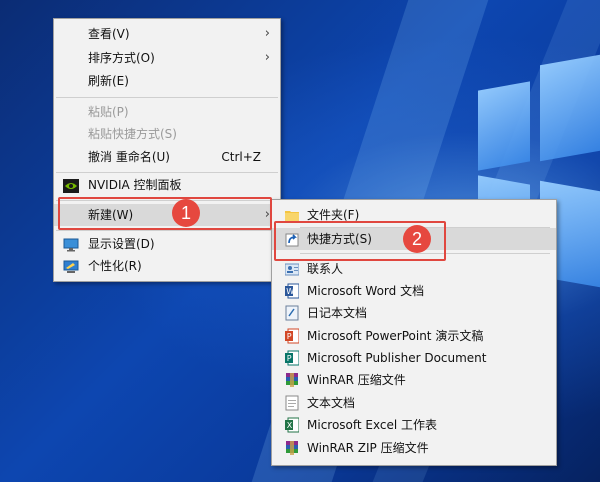 Image resolution: width=600 pixels, height=482 pixels. What do you see at coordinates (292, 403) in the screenshot?
I see `text-document-icon` at bounding box center [292, 403].